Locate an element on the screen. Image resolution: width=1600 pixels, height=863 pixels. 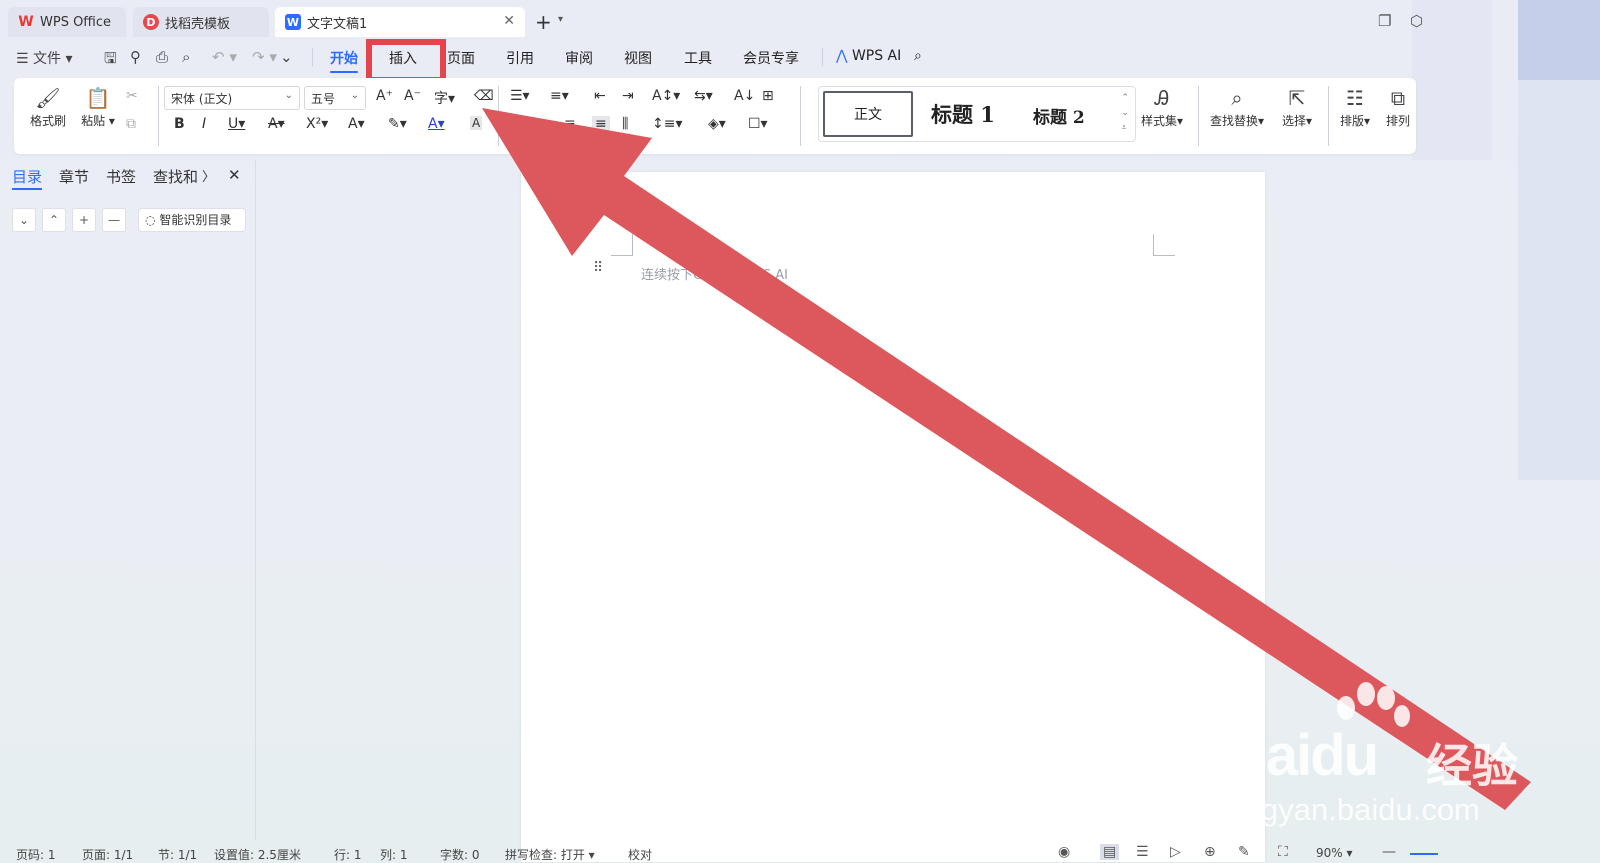
status-section: 节: 1/1 is located at coordinates (177, 854).